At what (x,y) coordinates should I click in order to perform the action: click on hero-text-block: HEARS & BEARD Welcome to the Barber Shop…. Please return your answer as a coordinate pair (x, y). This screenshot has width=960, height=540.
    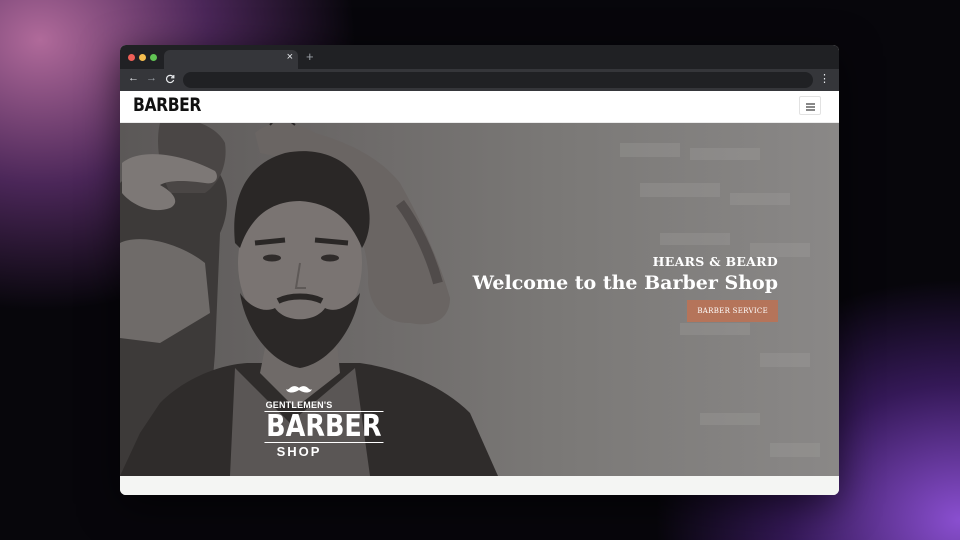
    Looking at the image, I should click on (625, 288).